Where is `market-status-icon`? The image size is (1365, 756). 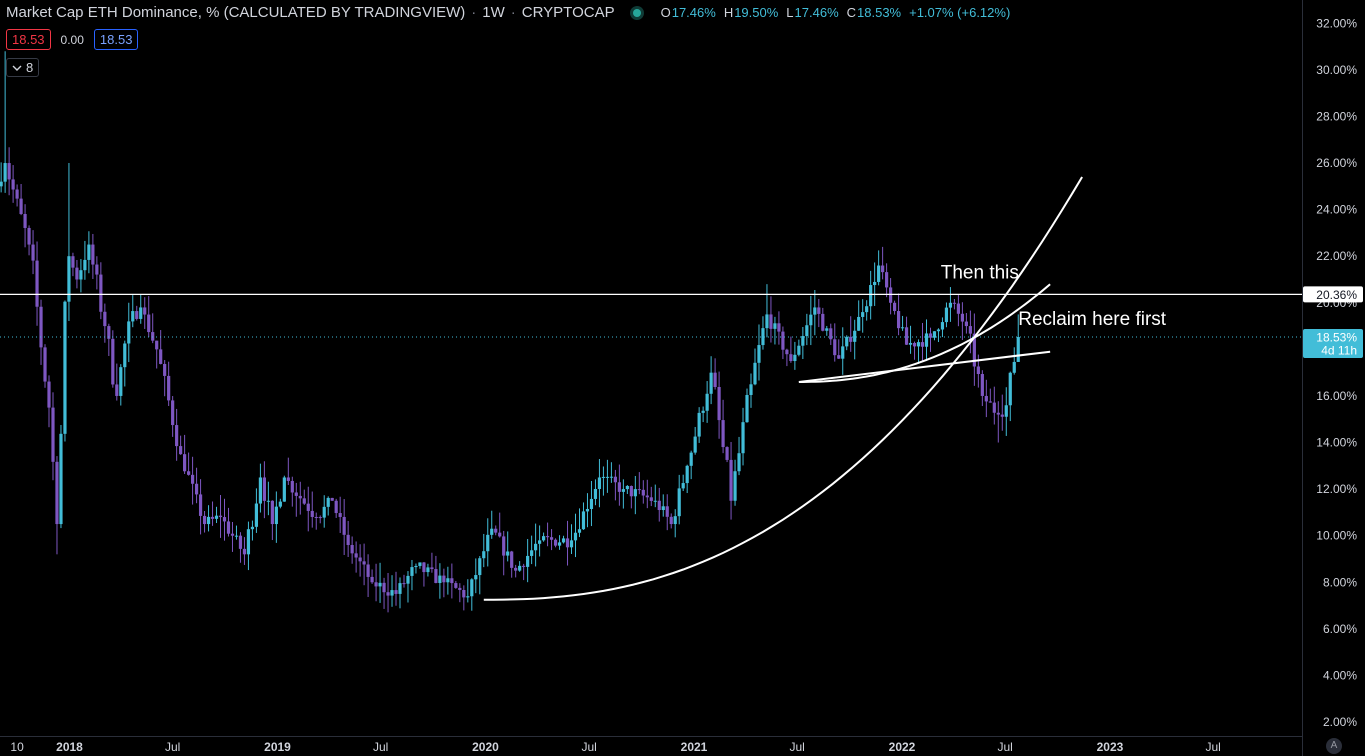 market-status-icon is located at coordinates (636, 12).